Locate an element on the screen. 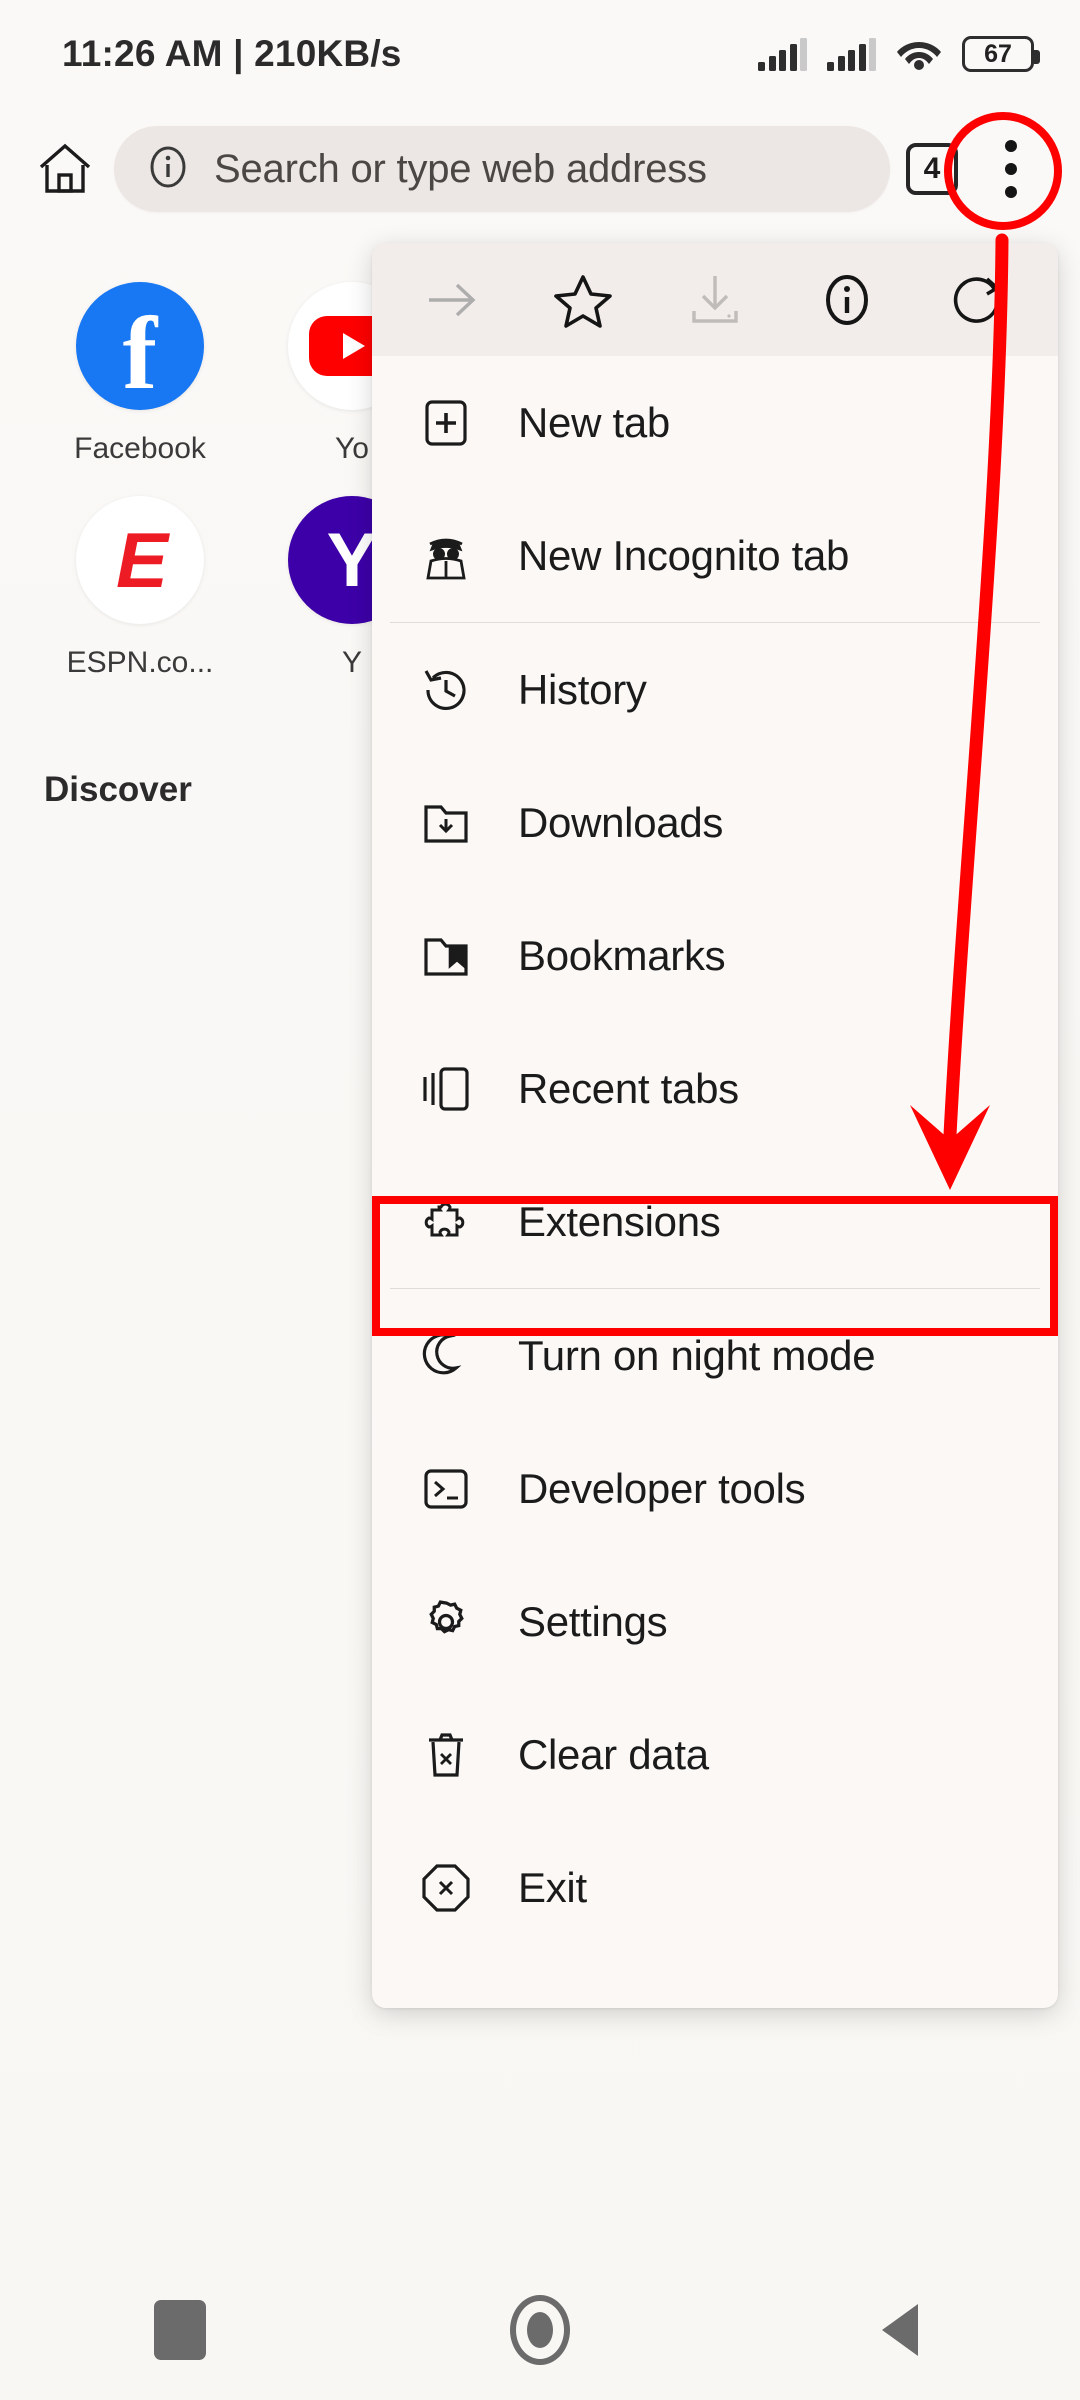 The width and height of the screenshot is (1080, 2400). menu-item-label: Clear data is located at coordinates (613, 1754).